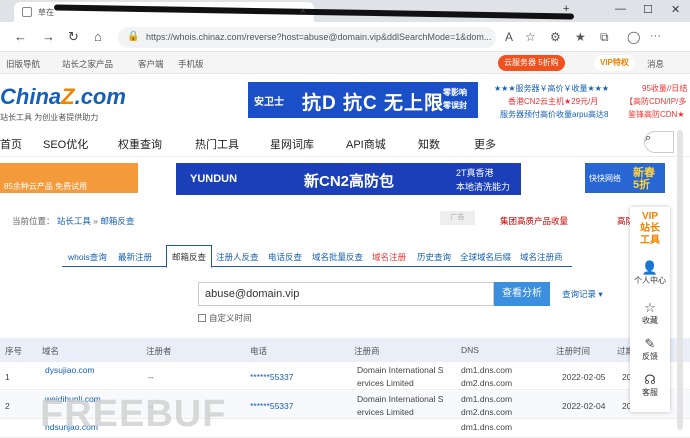  I want to click on header-domain: 域名, so click(51, 351).